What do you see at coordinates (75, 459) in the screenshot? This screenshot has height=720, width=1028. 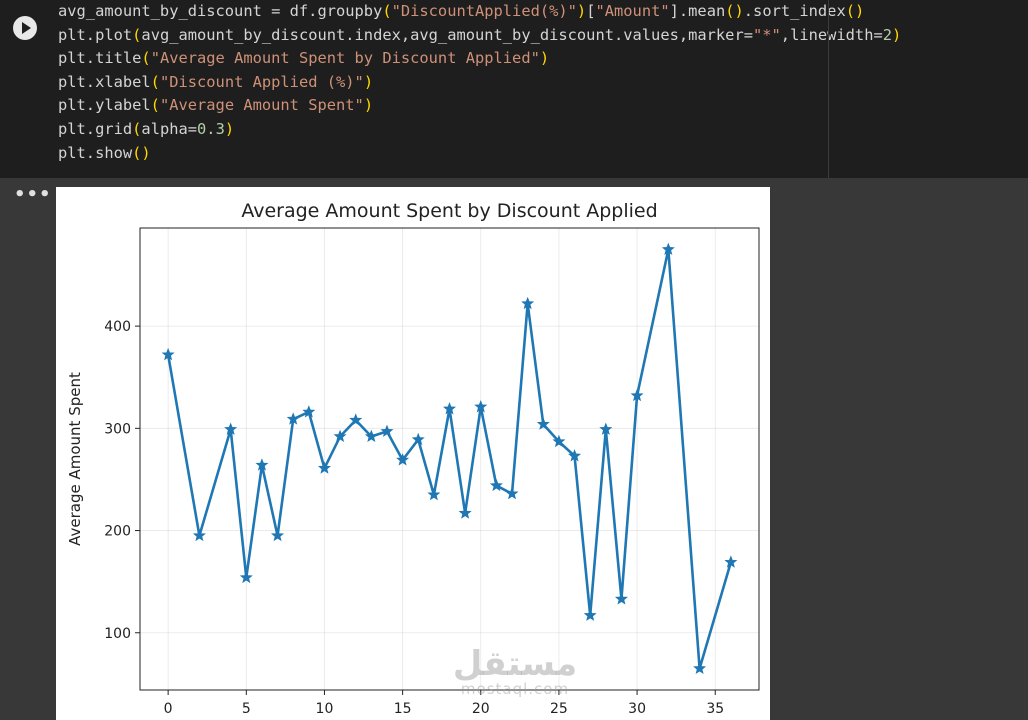 I see `y-axis-label: Average Amount Spent` at bounding box center [75, 459].